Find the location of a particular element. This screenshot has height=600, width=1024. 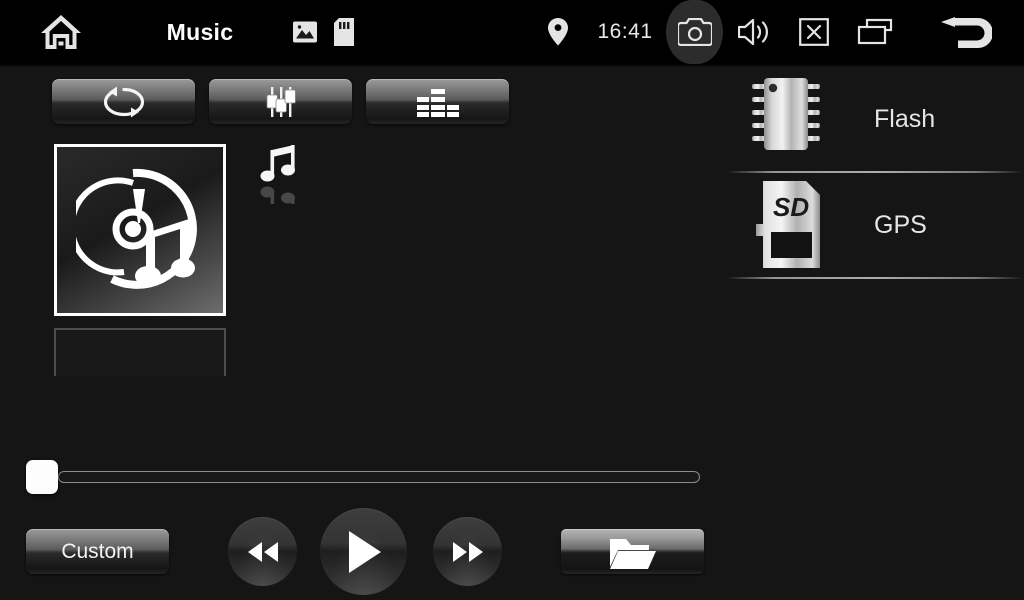

previous-button is located at coordinates (262, 551).